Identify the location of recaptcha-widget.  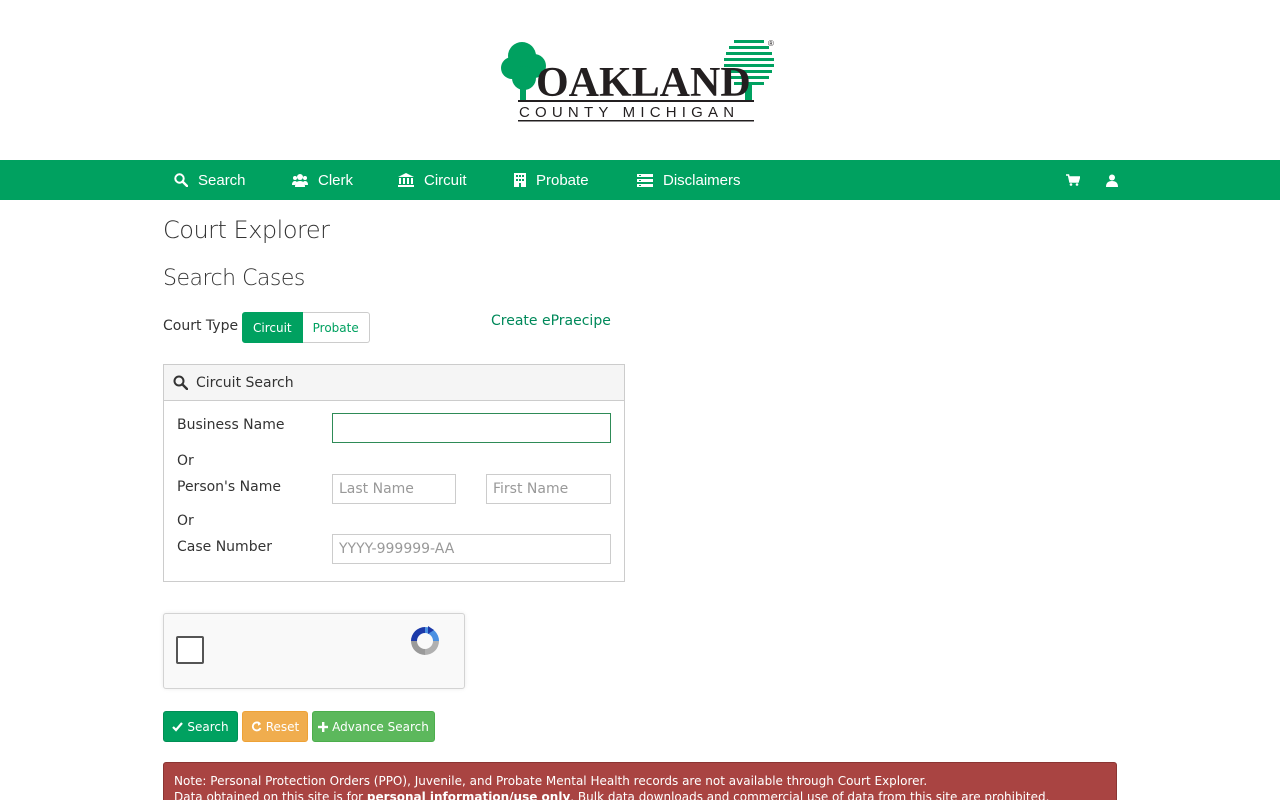
(314, 651).